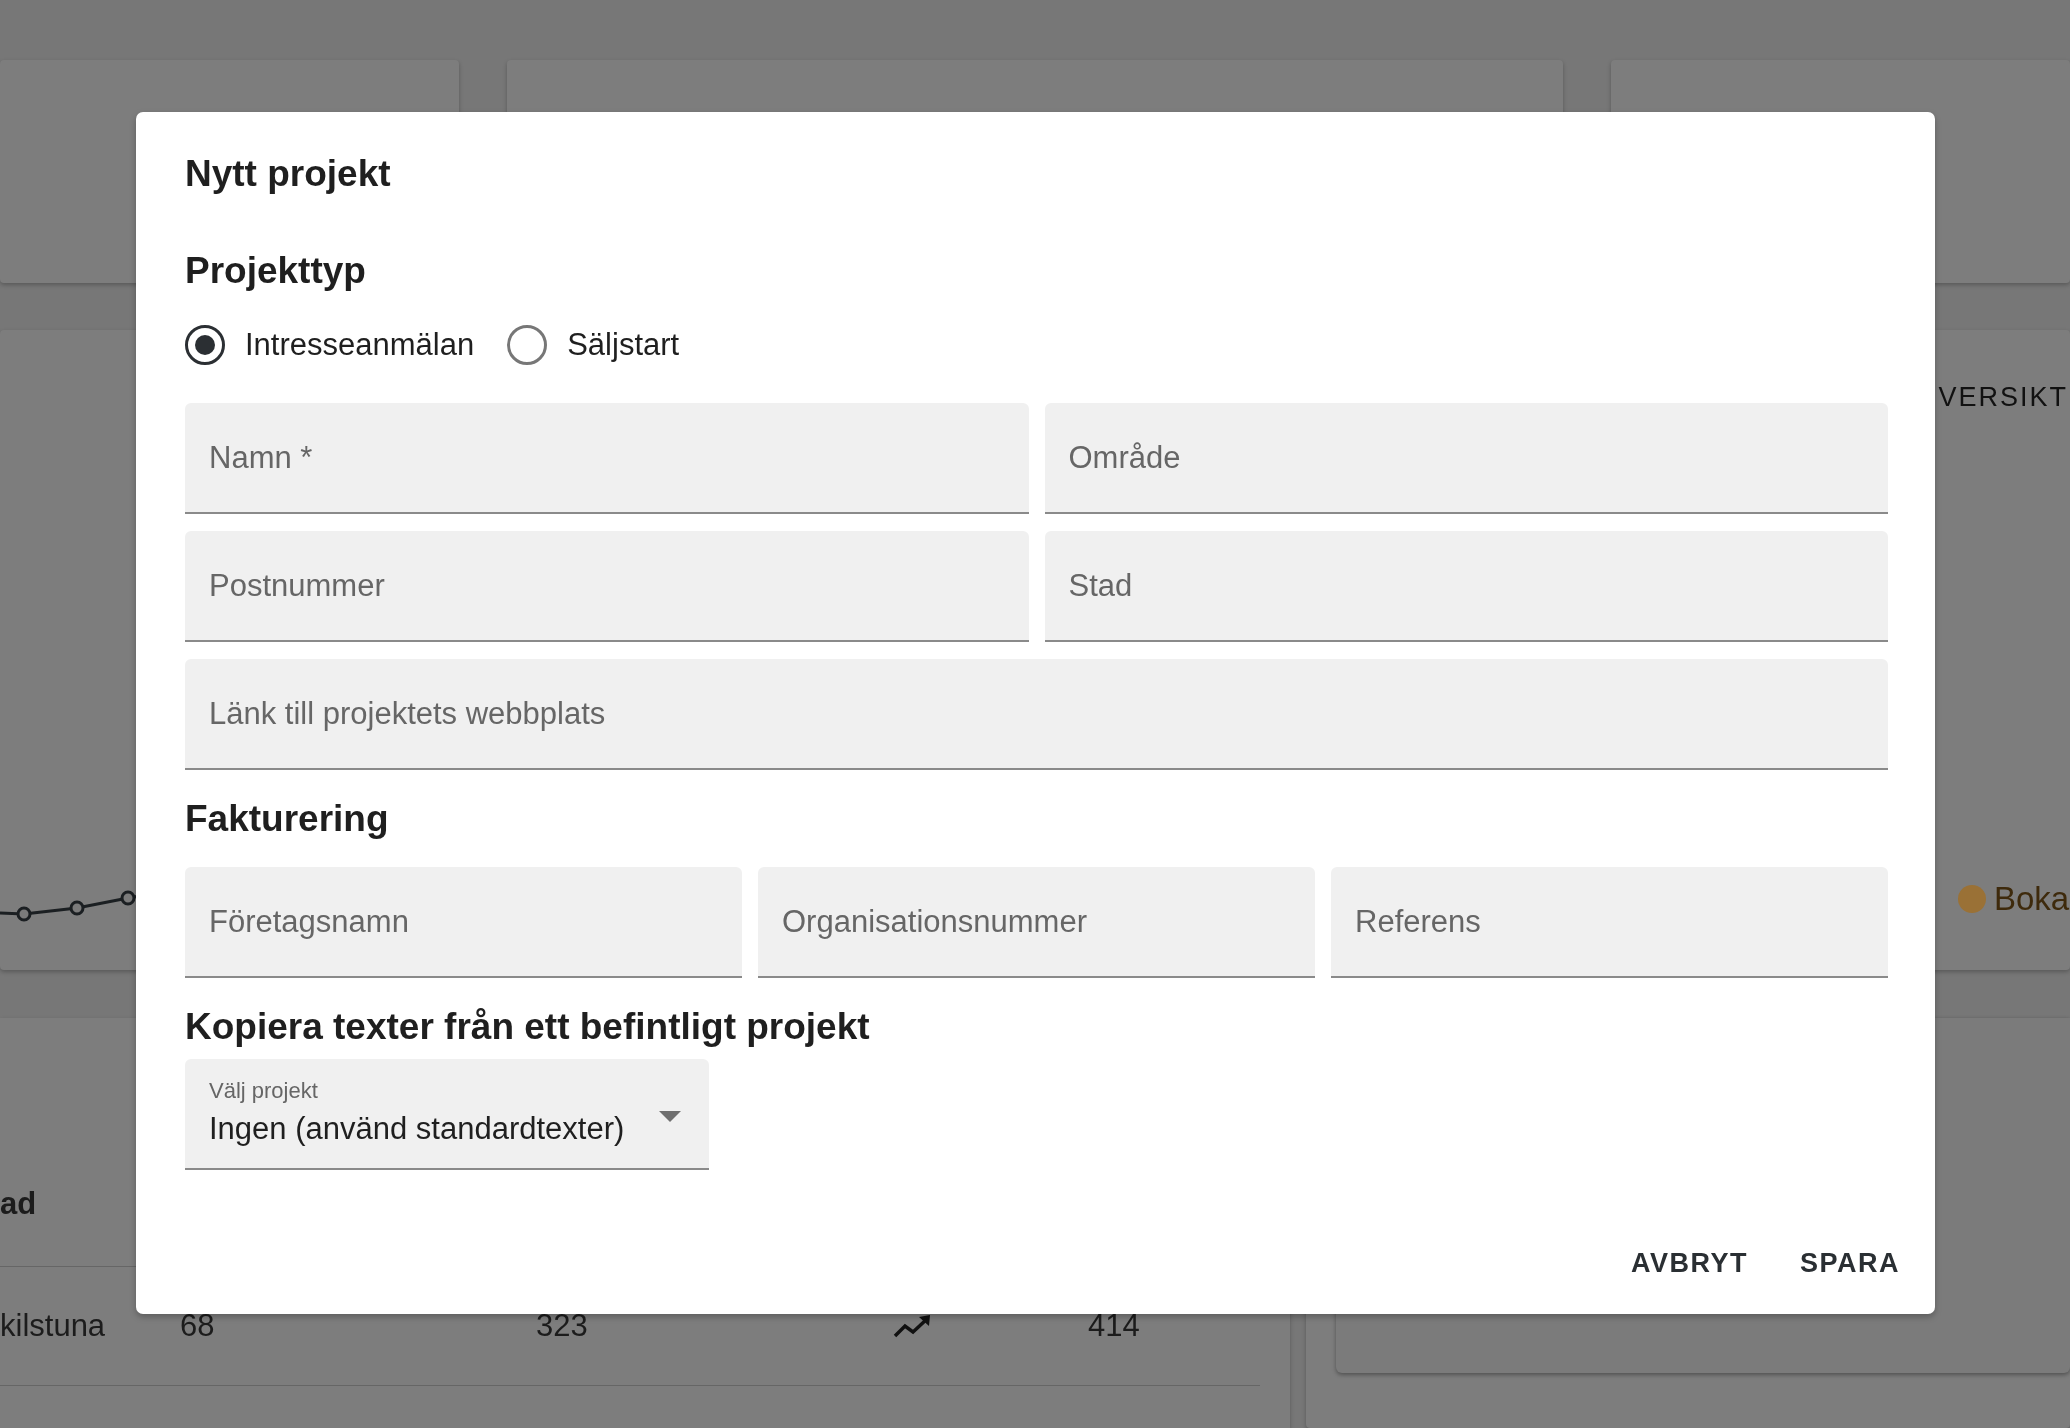 The height and width of the screenshot is (1428, 2070). Describe the element at coordinates (417, 1129) in the screenshot. I see `field-value: Ingen (använd standardtexter)` at that location.